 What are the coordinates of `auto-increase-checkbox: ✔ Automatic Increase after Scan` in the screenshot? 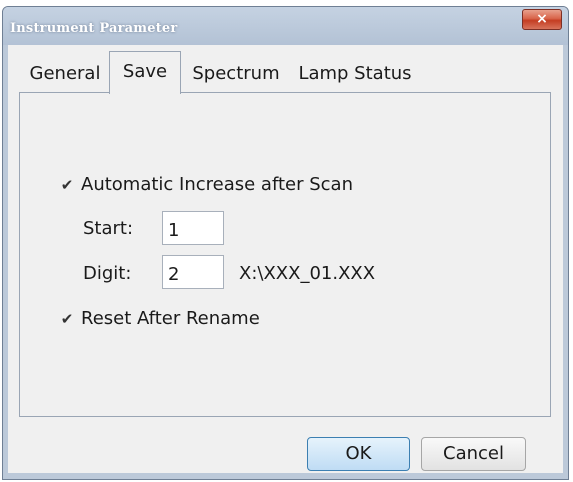 It's located at (205, 184).